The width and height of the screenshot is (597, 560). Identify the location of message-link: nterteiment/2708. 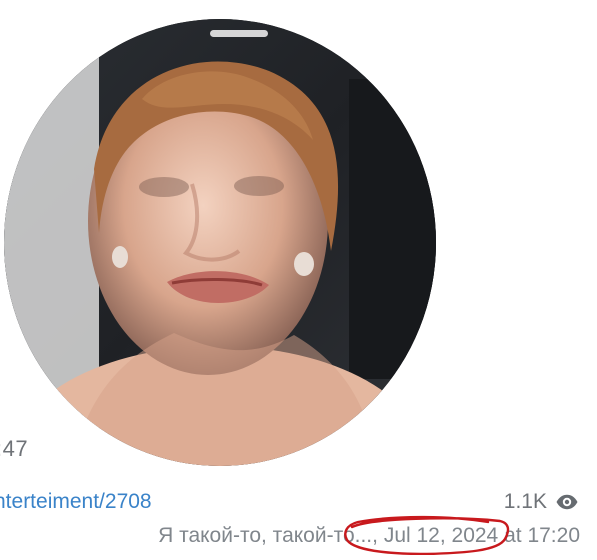
(76, 502).